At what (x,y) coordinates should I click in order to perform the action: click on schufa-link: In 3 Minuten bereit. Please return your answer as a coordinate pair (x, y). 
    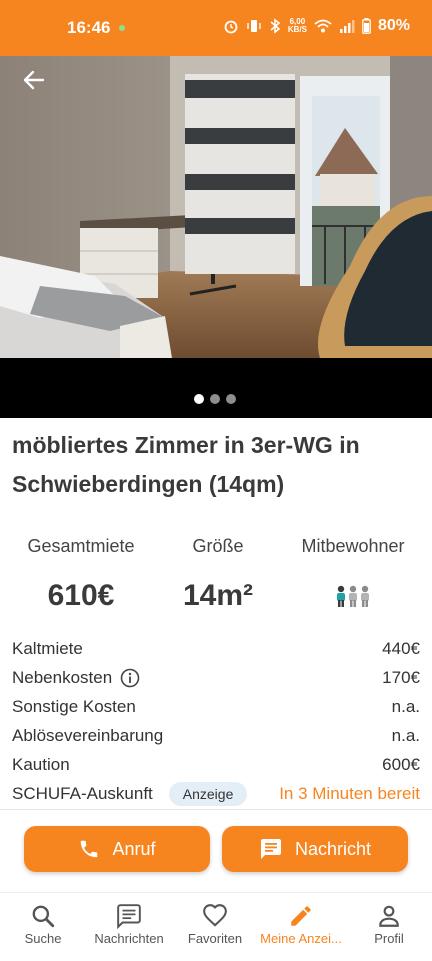
    Looking at the image, I should click on (349, 794).